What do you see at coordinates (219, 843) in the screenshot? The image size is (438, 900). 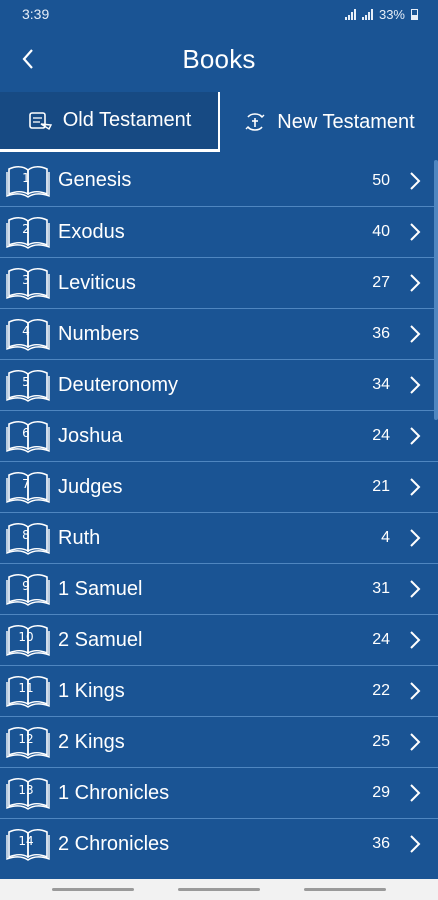 I see `book-row: 14 2 Chronicles 36` at bounding box center [219, 843].